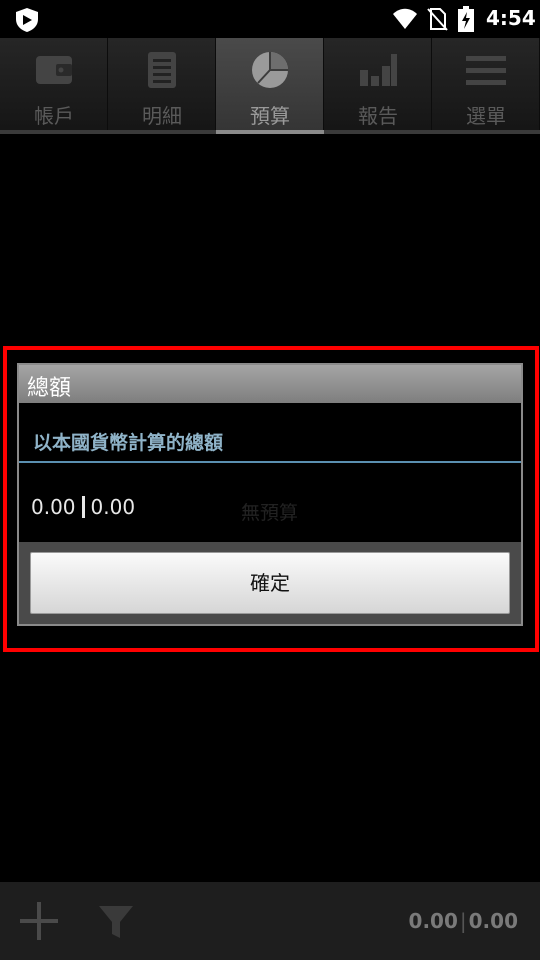  Describe the element at coordinates (162, 116) in the screenshot. I see `tab-label: 明細` at that location.